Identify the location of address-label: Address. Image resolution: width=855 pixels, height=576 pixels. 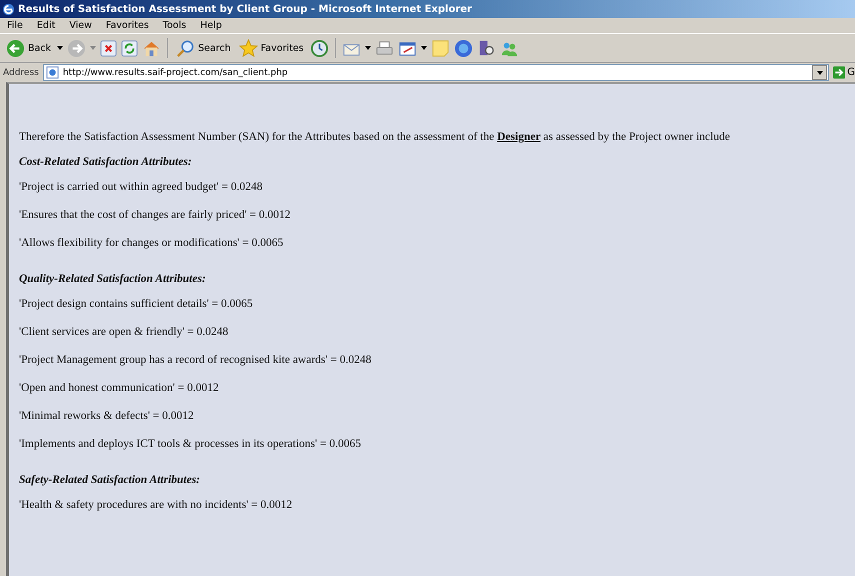
(21, 73).